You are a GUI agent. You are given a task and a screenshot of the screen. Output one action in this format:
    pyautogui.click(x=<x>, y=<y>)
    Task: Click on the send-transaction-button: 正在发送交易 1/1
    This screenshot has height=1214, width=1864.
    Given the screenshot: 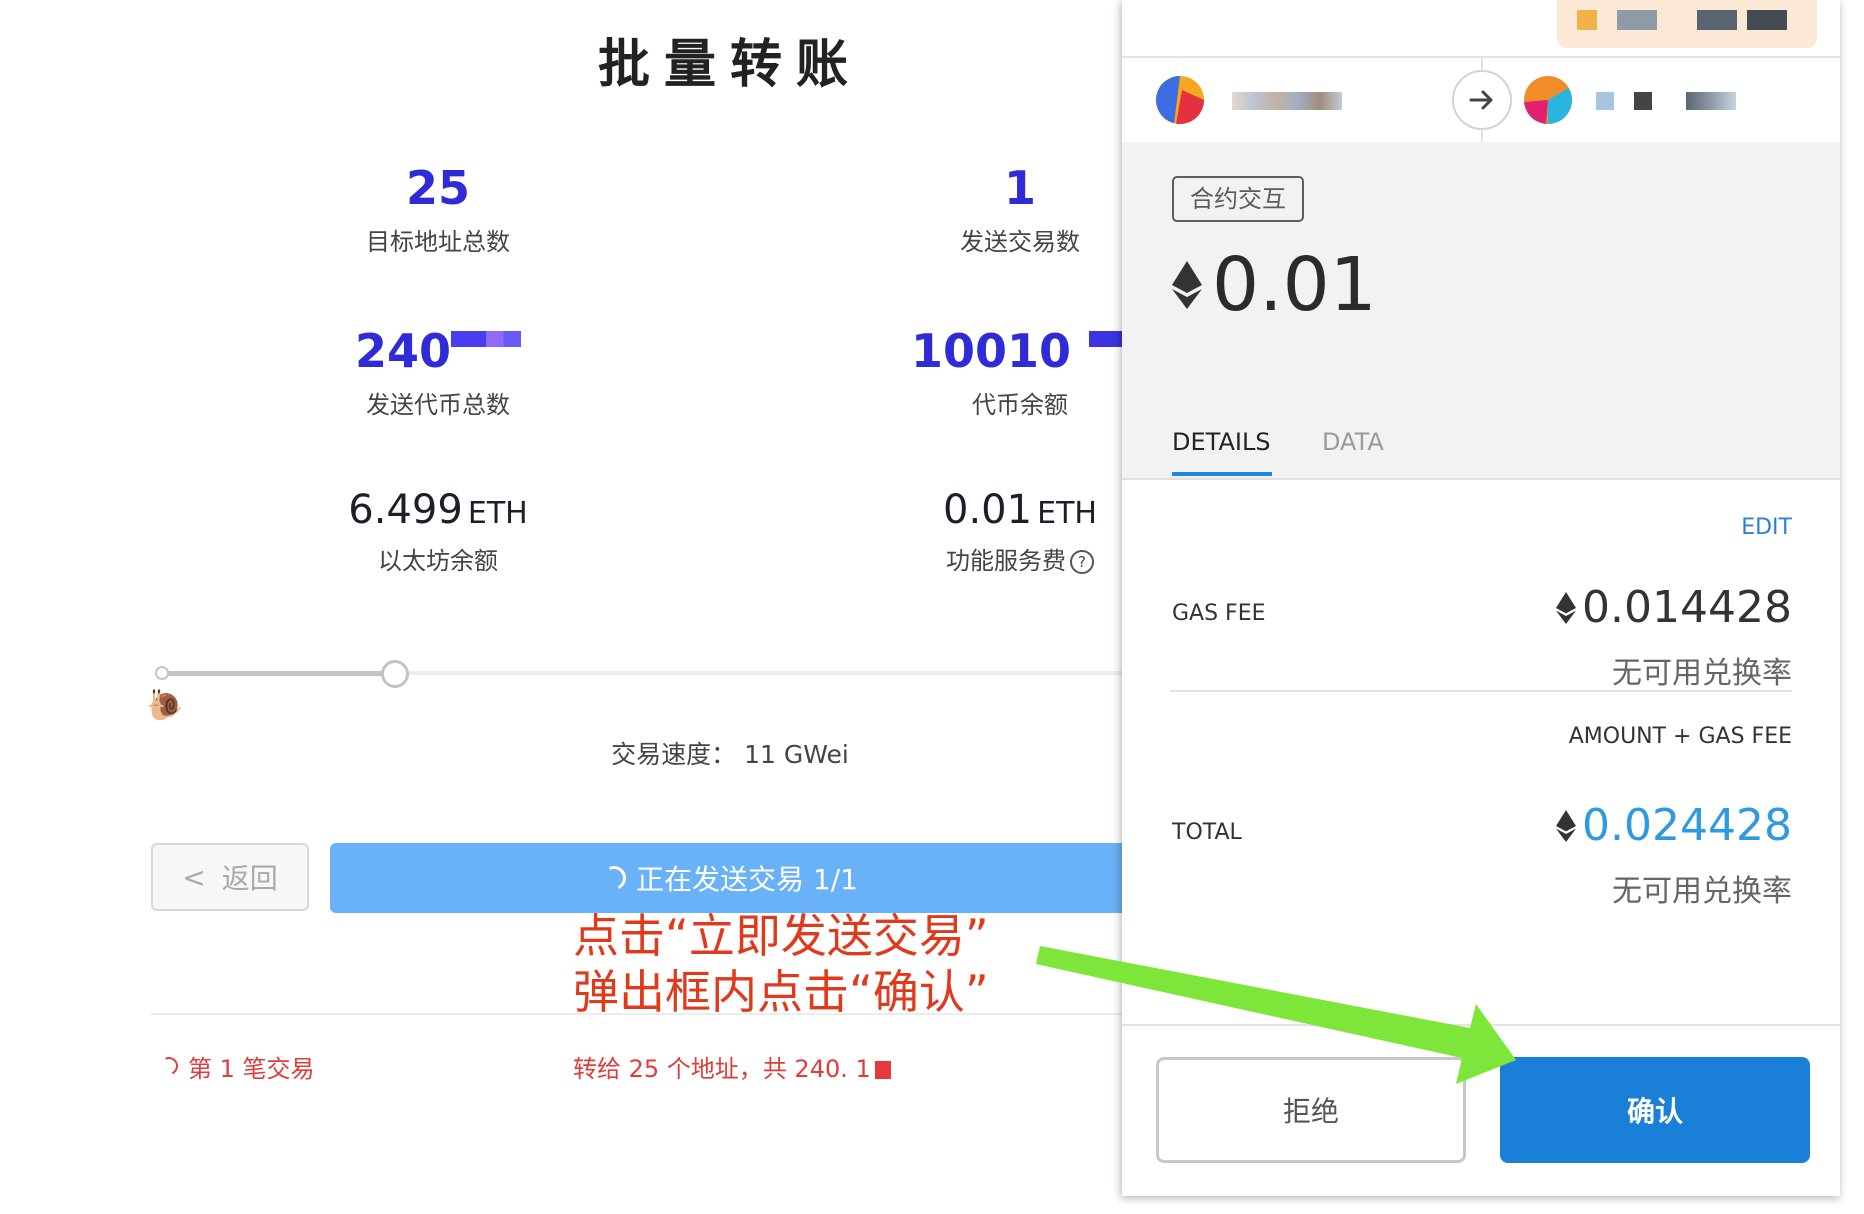 What is the action you would take?
    pyautogui.click(x=730, y=878)
    